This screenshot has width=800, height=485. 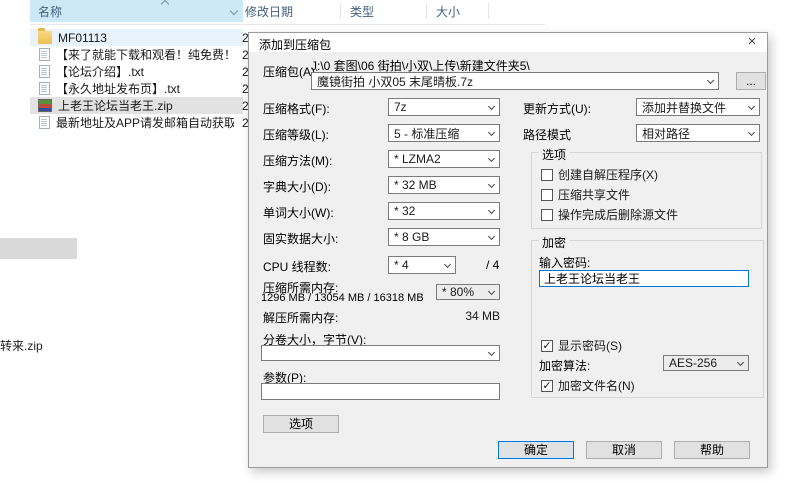 What do you see at coordinates (444, 237) in the screenshot?
I see `solid-block-combo: * 8 GB` at bounding box center [444, 237].